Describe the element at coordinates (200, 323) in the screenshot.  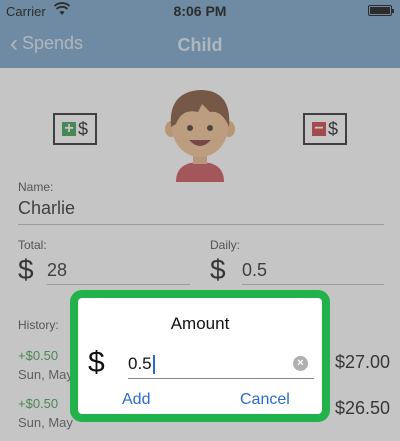
I see `dialog-title: Amount` at that location.